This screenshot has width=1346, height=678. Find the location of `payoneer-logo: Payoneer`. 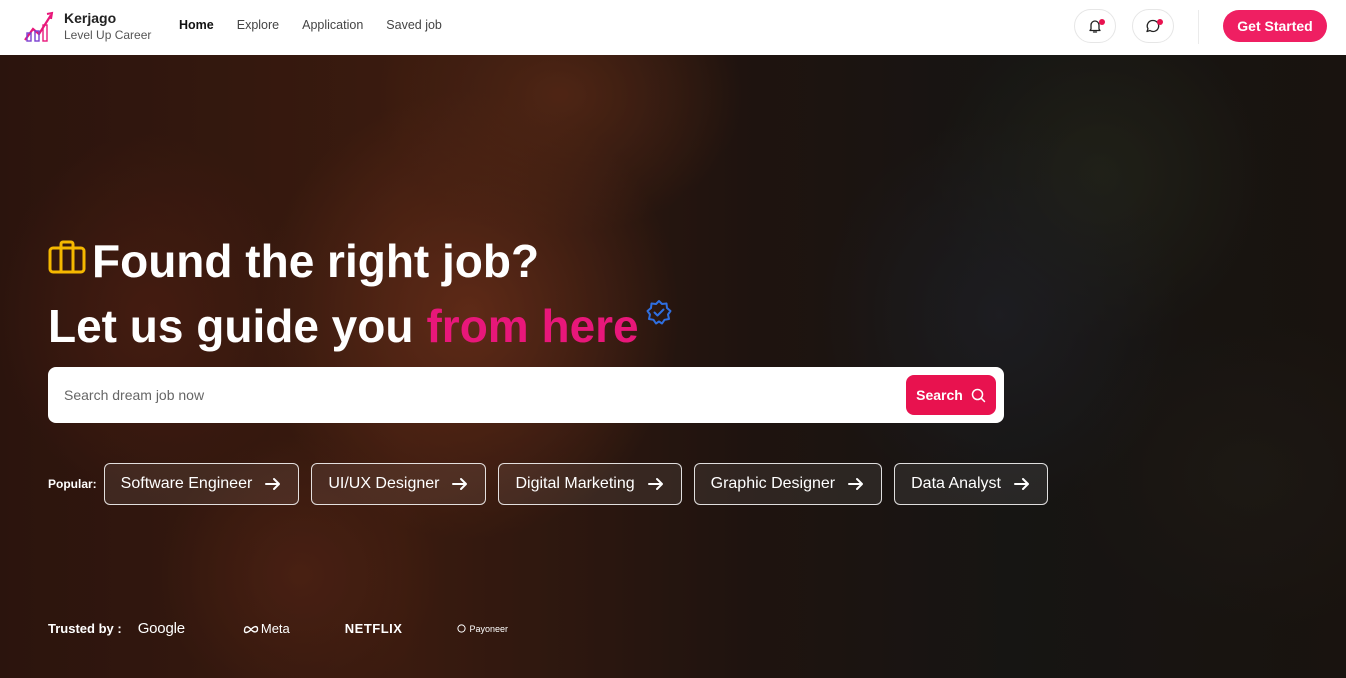

payoneer-logo: Payoneer is located at coordinates (482, 629).